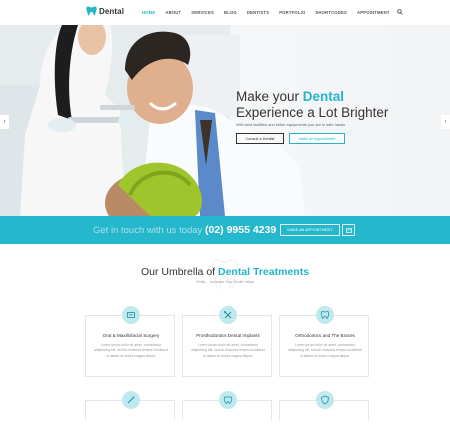 Image resolution: width=450 pixels, height=438 pixels. I want to click on nav-services: SERVICES, so click(202, 12).